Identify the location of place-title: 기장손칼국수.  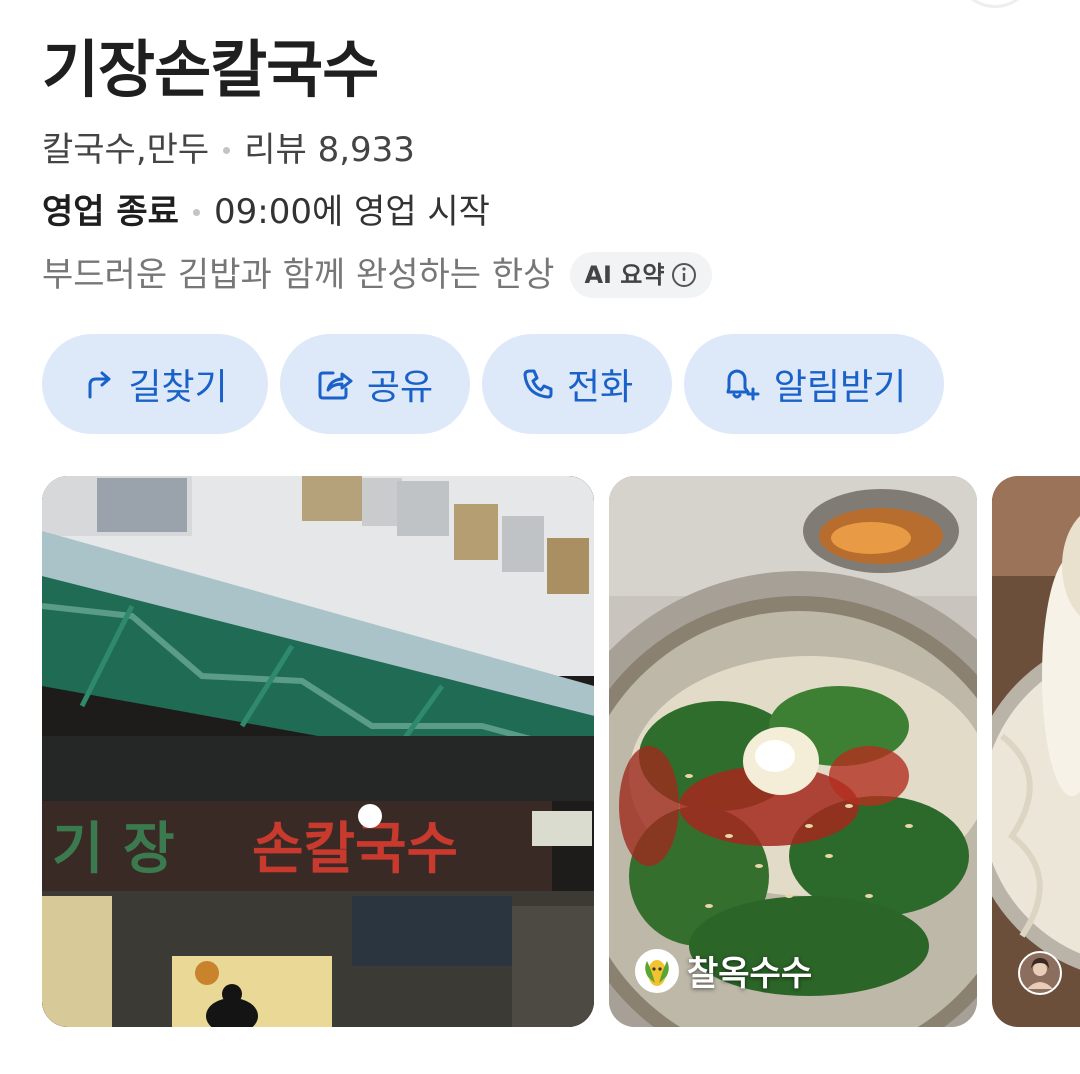
(210, 69).